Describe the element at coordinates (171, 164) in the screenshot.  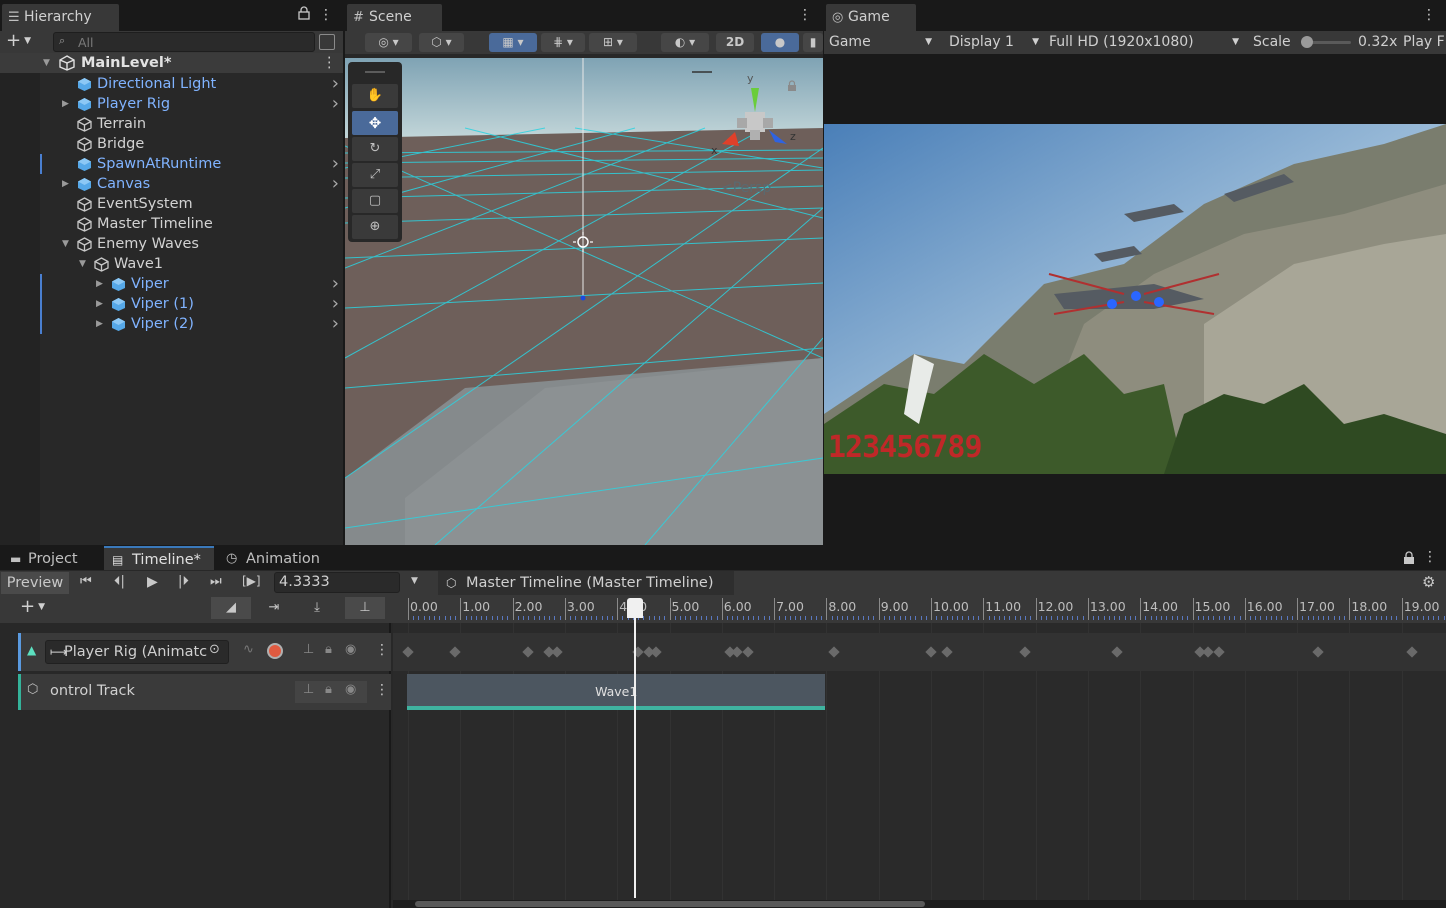
I see `hierarchy-item: SpawnAtRuntime ›` at that location.